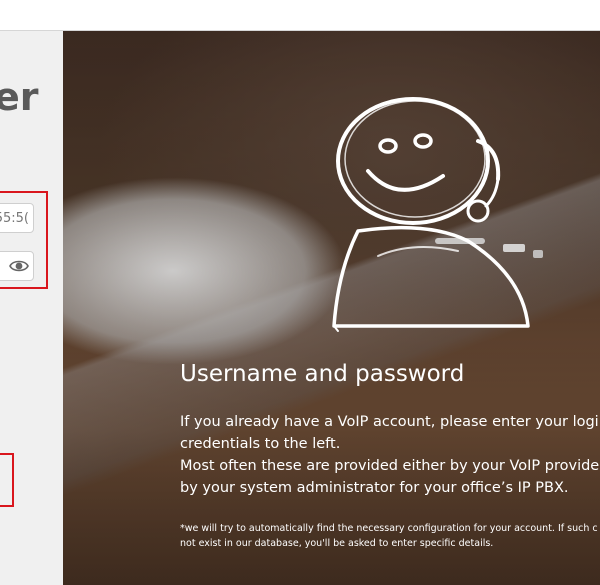 The height and width of the screenshot is (585, 600). What do you see at coordinates (260, 444) in the screenshot?
I see `help-line: credentials to the left.` at bounding box center [260, 444].